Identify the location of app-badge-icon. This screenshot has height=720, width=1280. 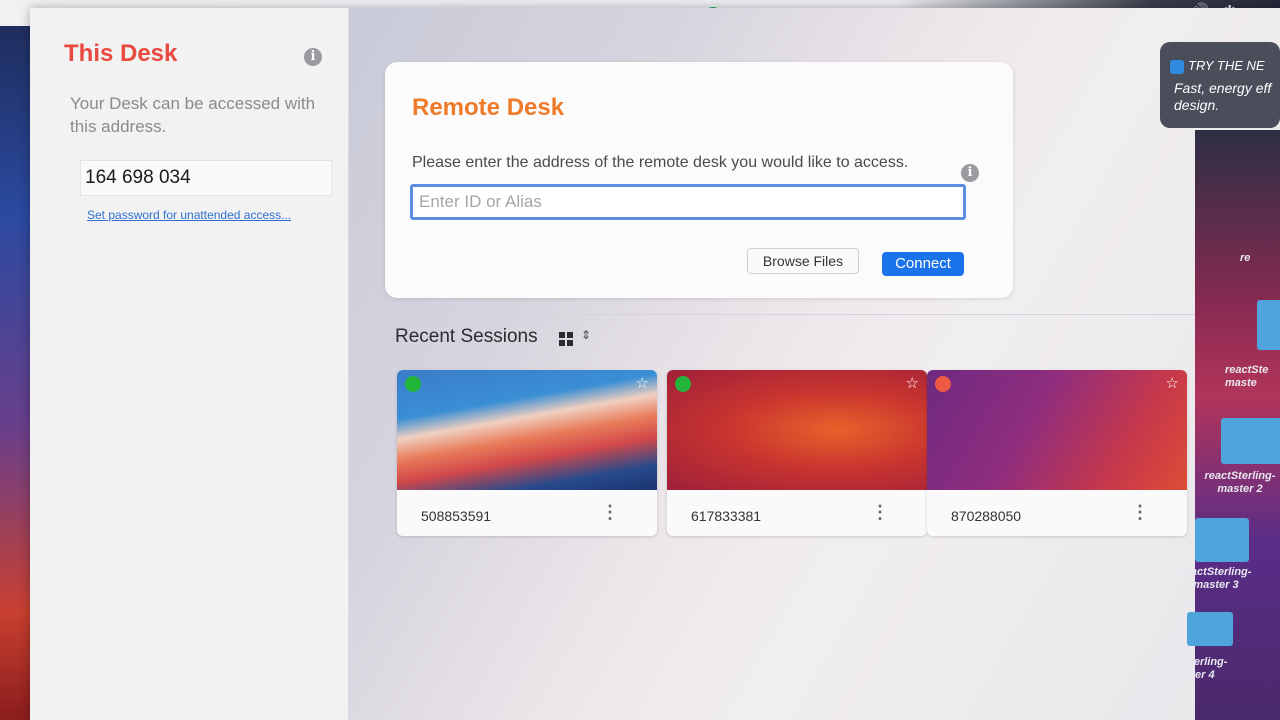
(1177, 66).